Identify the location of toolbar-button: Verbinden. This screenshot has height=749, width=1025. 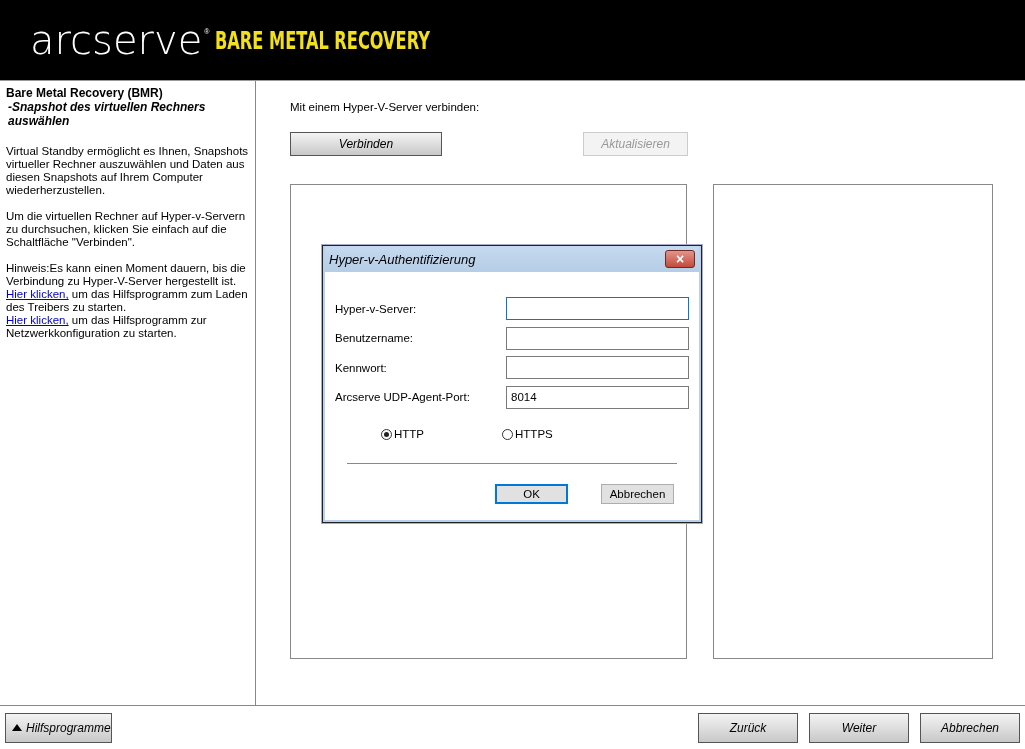
(366, 144).